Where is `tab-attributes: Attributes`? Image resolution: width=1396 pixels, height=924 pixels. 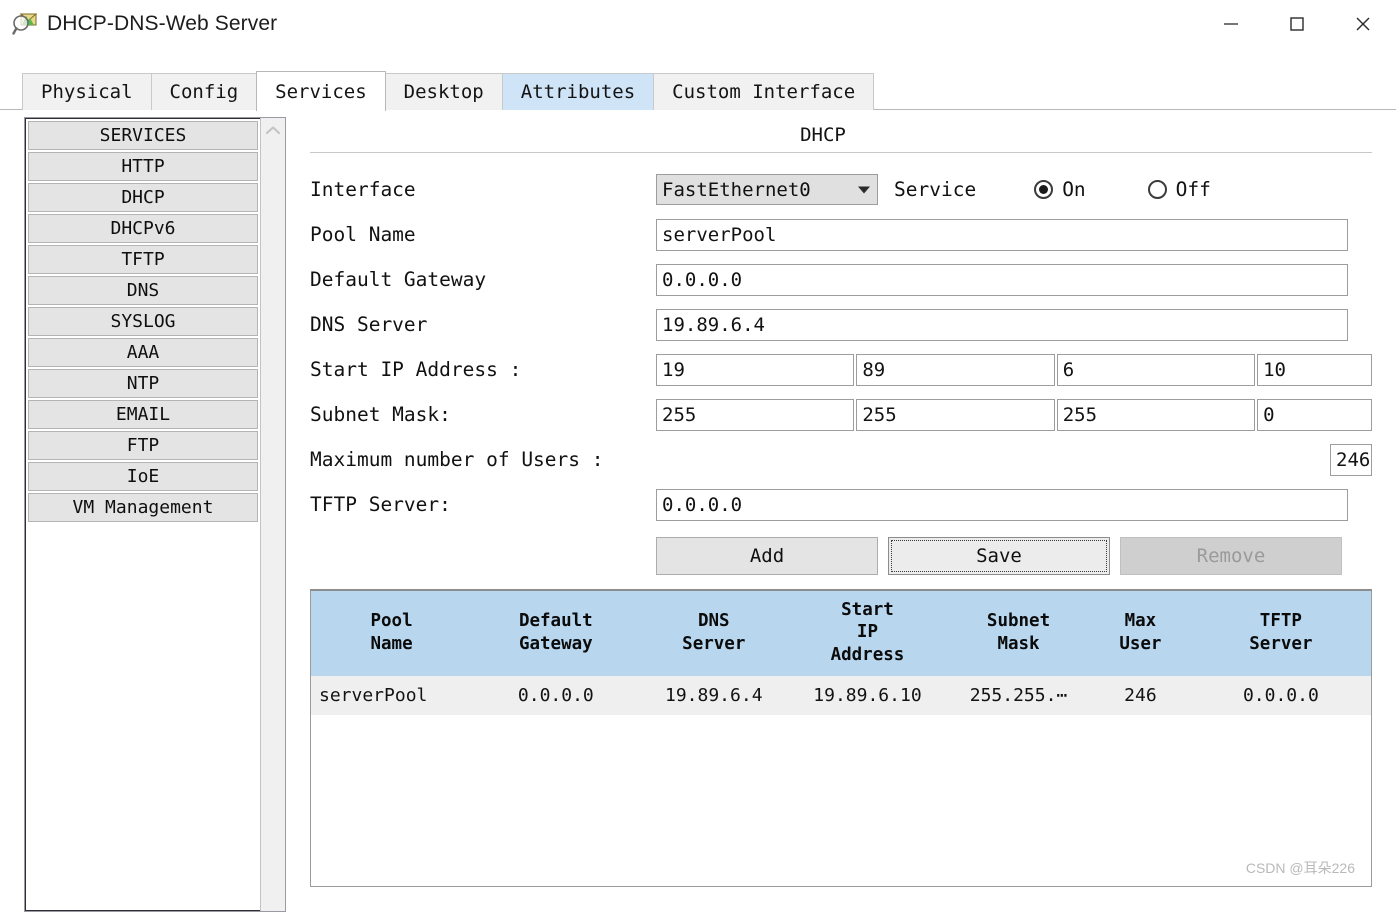
tab-attributes: Attributes is located at coordinates (578, 91).